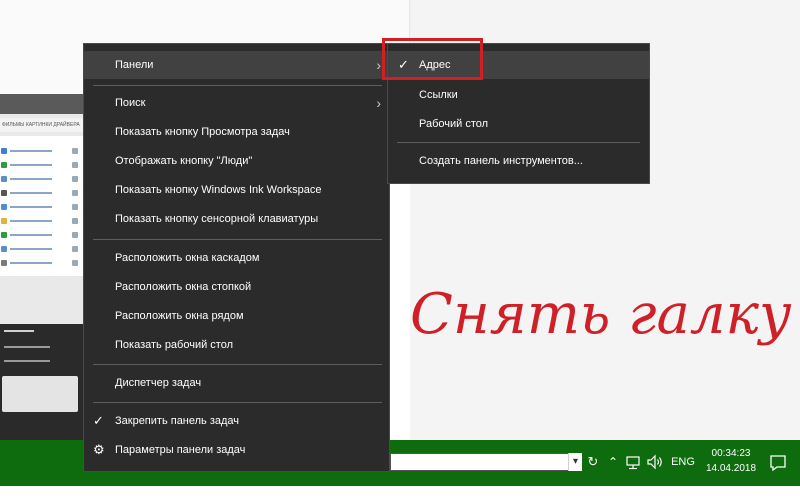 This screenshot has height=496, width=800. Describe the element at coordinates (731, 453) in the screenshot. I see `clock-time: 00:34:23` at that location.